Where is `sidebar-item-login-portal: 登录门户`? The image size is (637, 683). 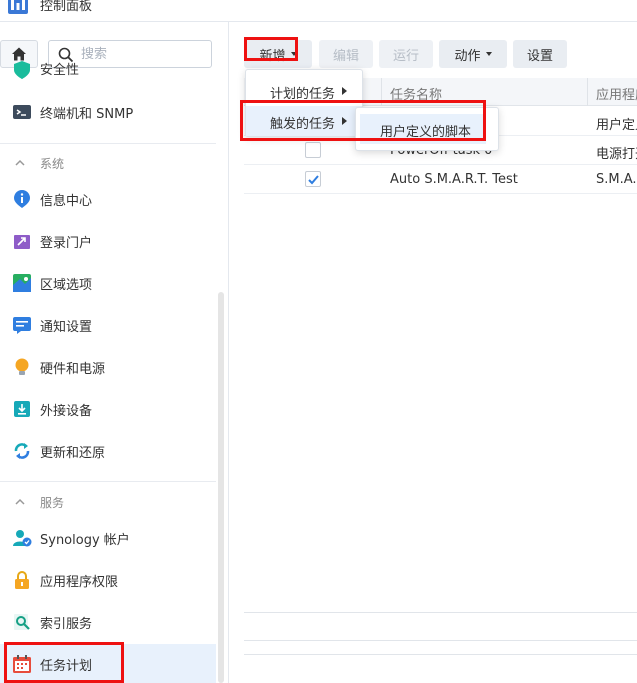 sidebar-item-login-portal: 登录门户 is located at coordinates (108, 241).